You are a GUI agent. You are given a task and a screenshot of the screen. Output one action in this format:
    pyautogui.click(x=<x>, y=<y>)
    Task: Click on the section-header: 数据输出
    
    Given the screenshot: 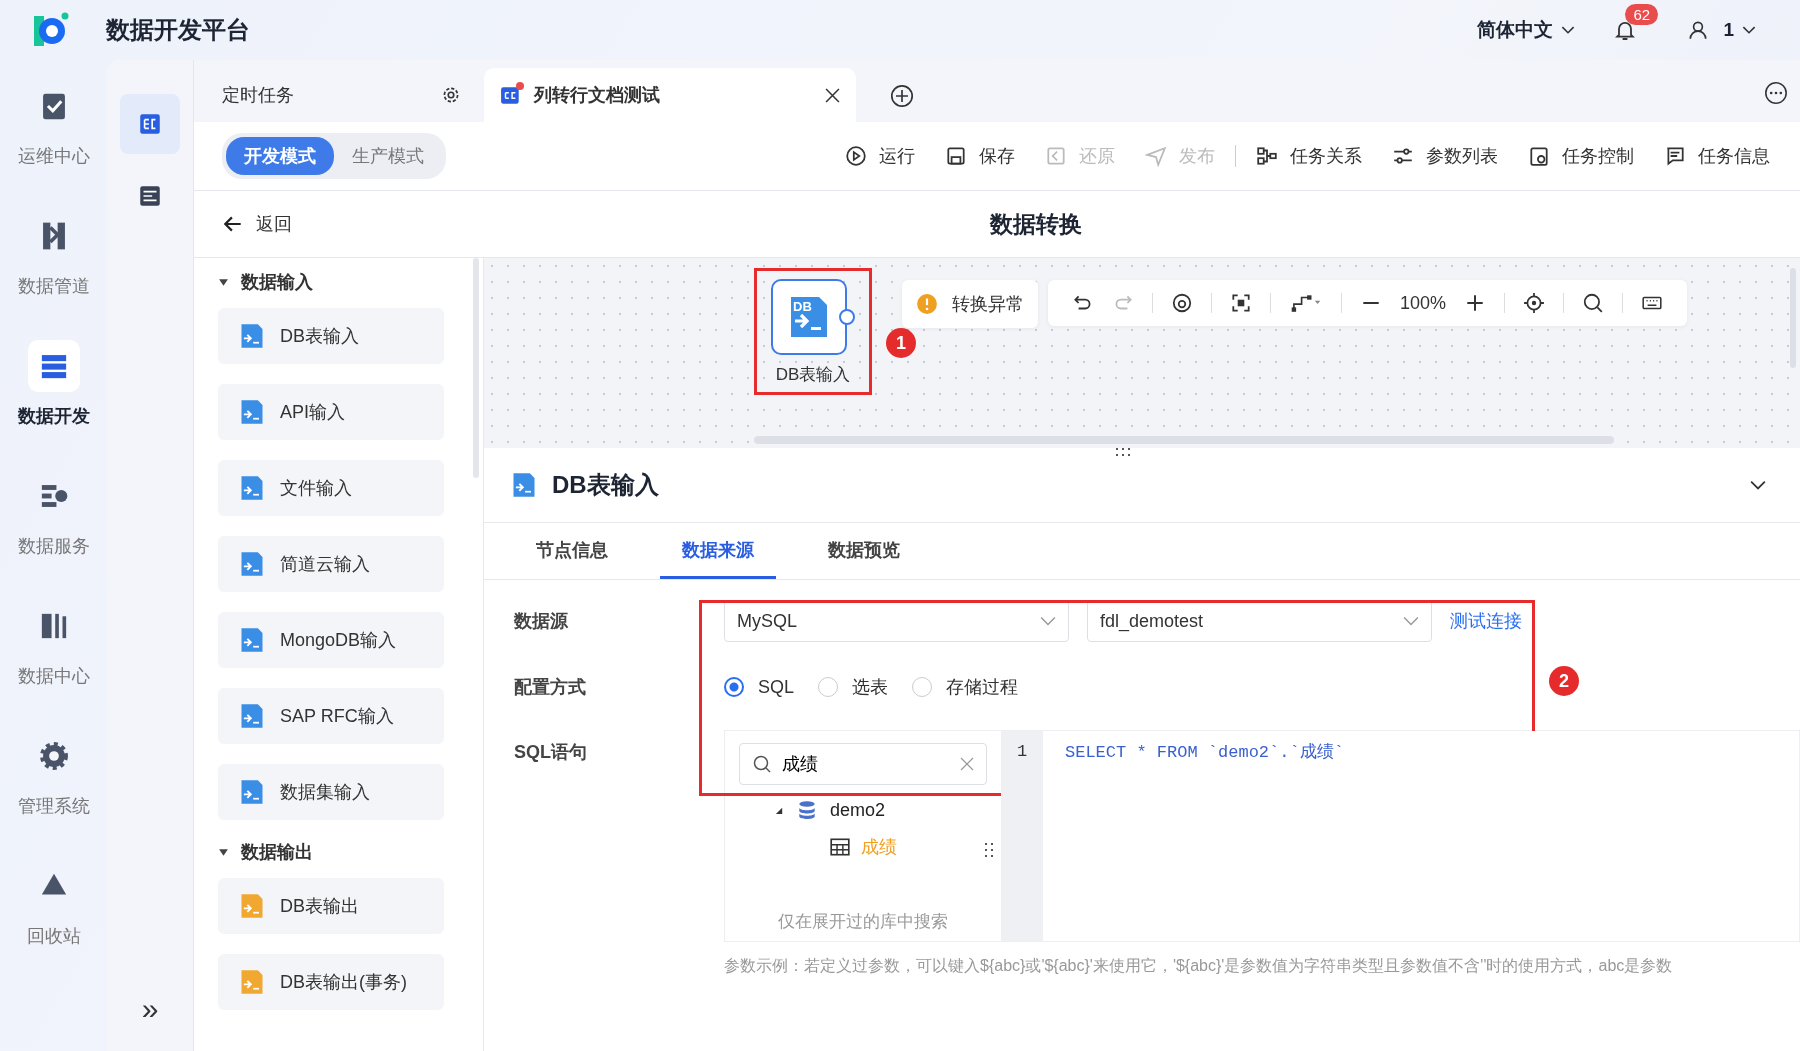 What is the action you would take?
    pyautogui.click(x=350, y=852)
    